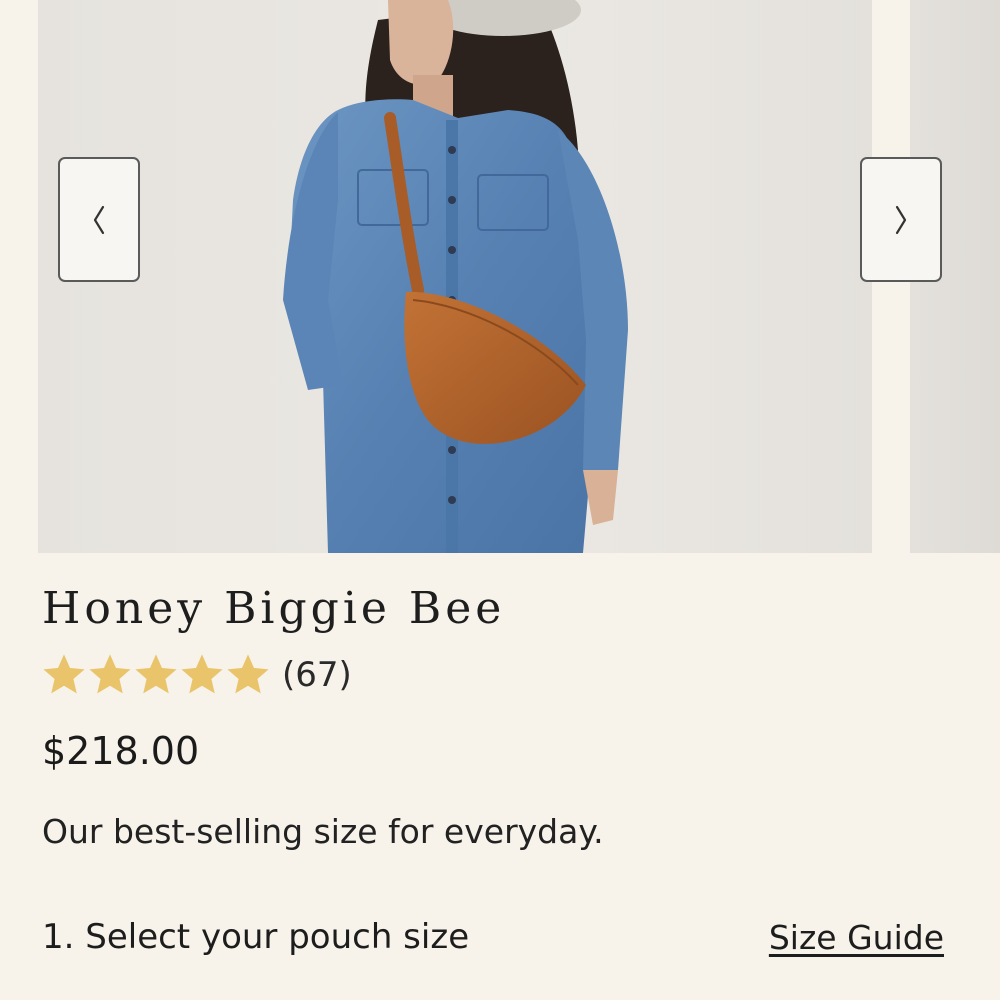 Image resolution: width=1000 pixels, height=1000 pixels. I want to click on carousel-next-button, so click(901, 219).